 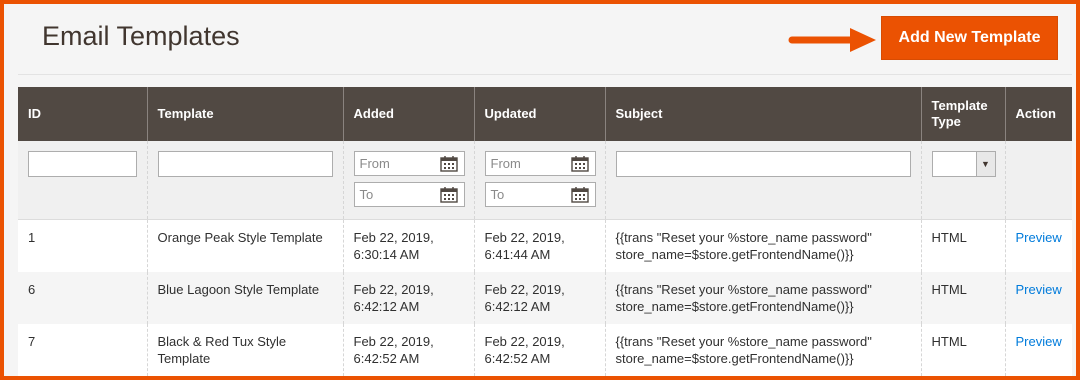 What do you see at coordinates (374, 163) in the screenshot?
I see `added-from-placeholder: From` at bounding box center [374, 163].